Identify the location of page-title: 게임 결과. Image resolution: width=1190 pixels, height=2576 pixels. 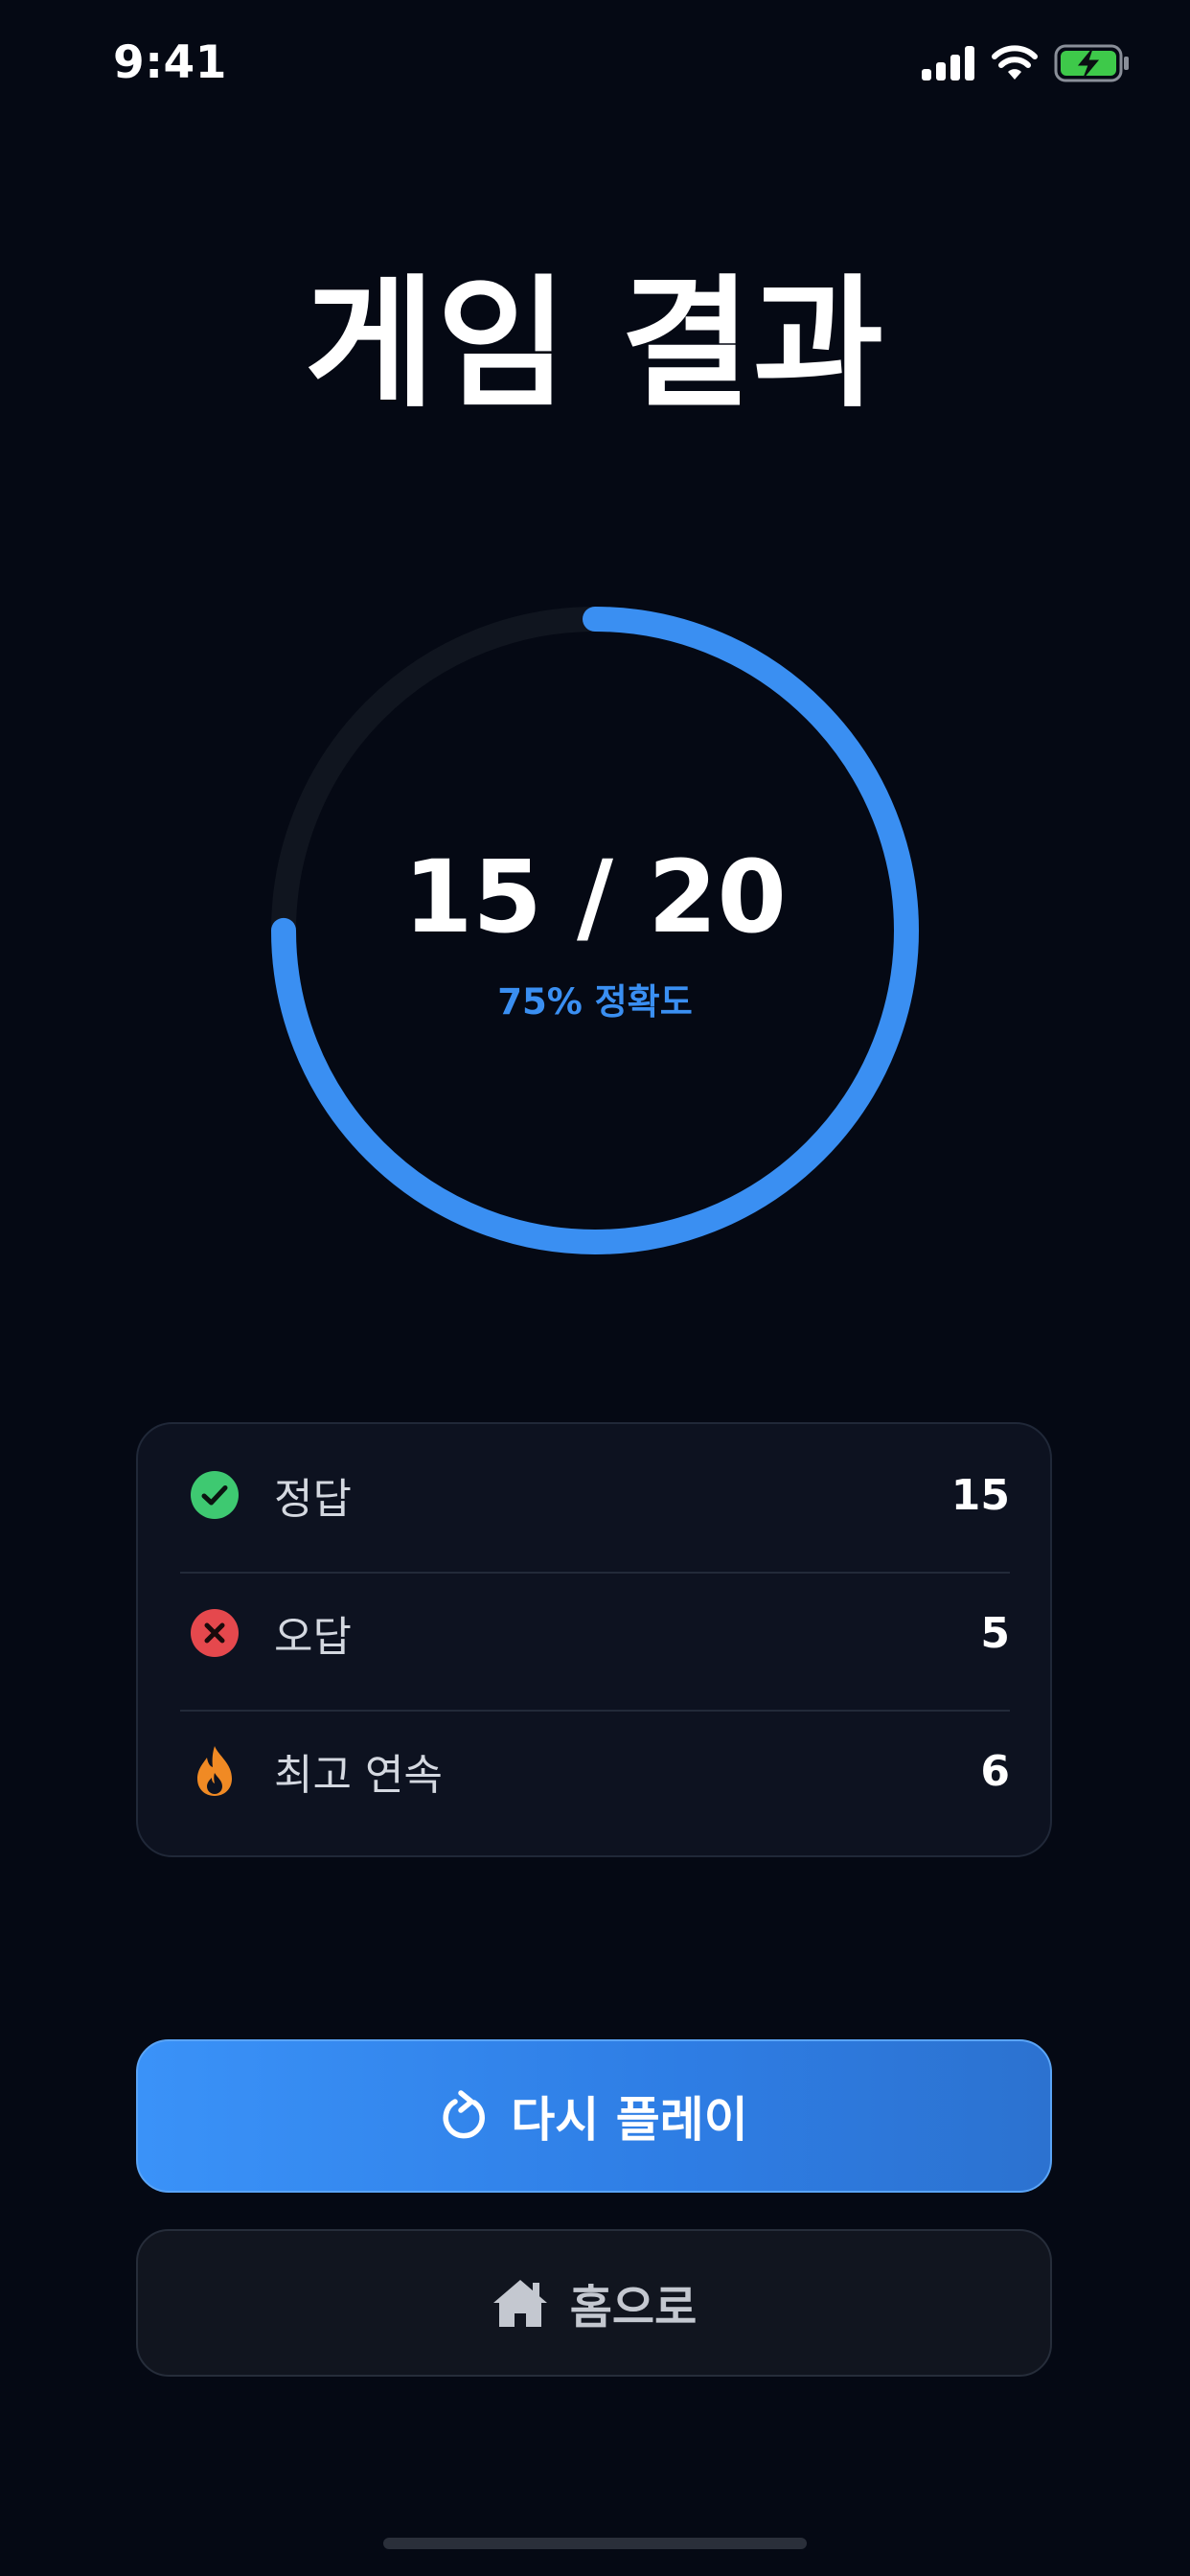
(595, 344).